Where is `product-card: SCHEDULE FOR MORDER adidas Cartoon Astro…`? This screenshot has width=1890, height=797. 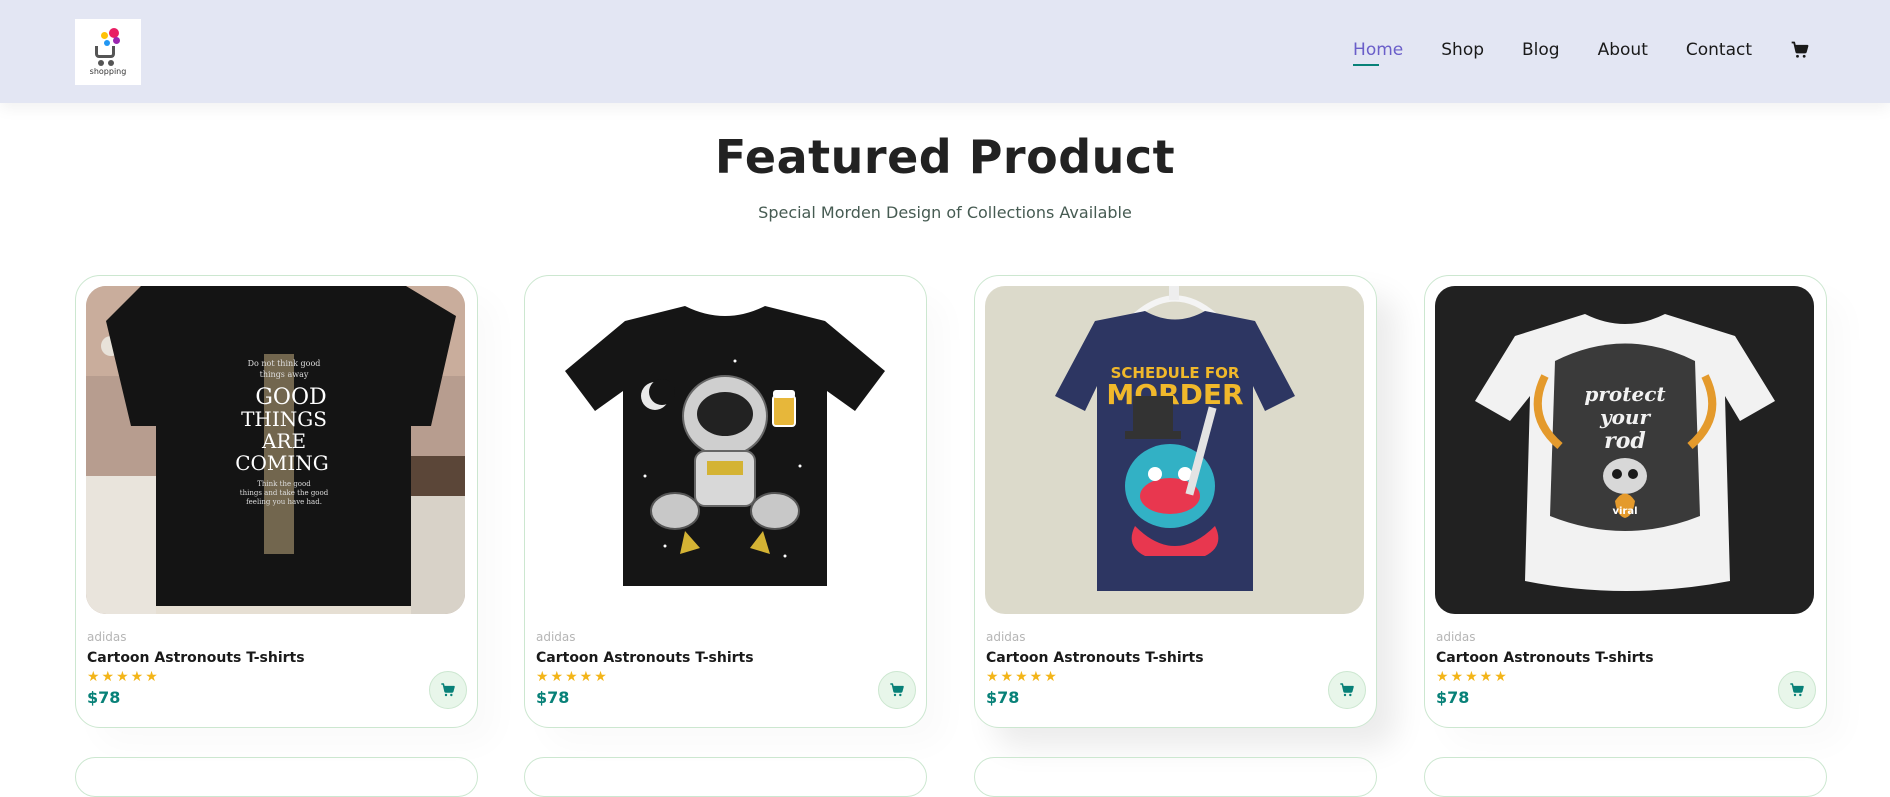
product-card: SCHEDULE FOR MORDER adidas Cartoon Astro… is located at coordinates (1175, 501).